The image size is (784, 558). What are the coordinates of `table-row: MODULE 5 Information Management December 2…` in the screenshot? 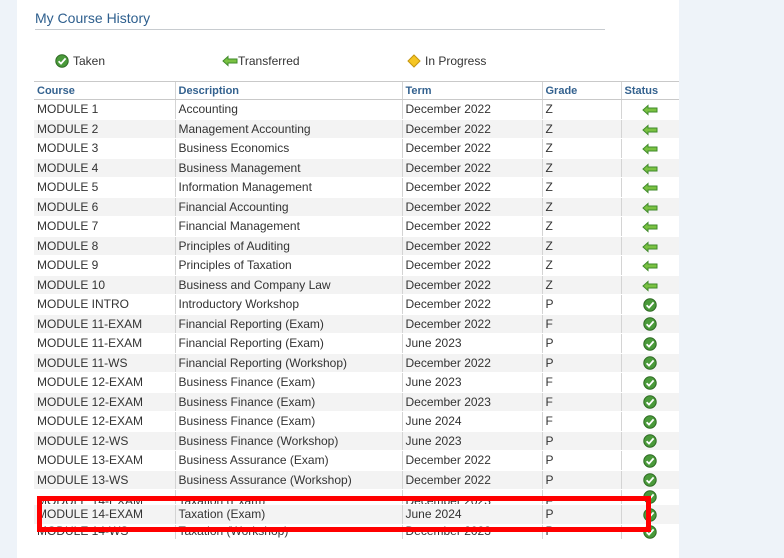 It's located at (356, 187).